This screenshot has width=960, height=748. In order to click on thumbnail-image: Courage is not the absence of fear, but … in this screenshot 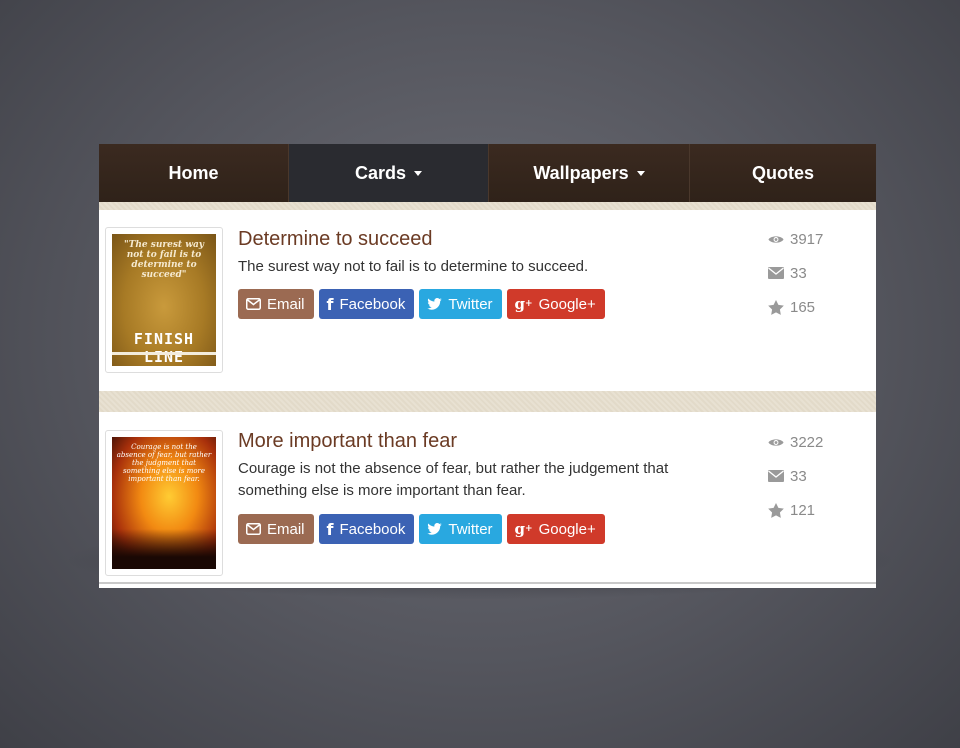, I will do `click(164, 503)`.